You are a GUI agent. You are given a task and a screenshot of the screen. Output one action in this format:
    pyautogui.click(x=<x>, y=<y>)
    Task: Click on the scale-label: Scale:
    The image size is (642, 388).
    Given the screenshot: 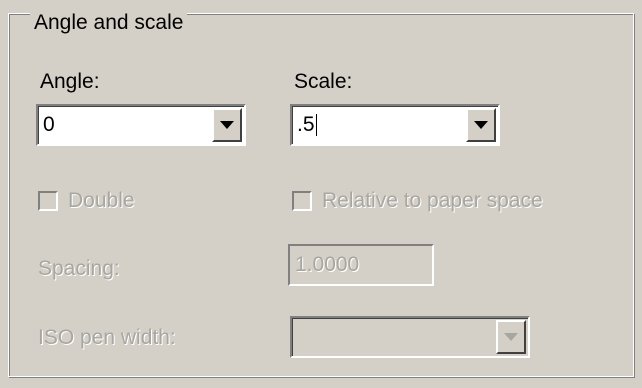 What is the action you would take?
    pyautogui.click(x=323, y=81)
    